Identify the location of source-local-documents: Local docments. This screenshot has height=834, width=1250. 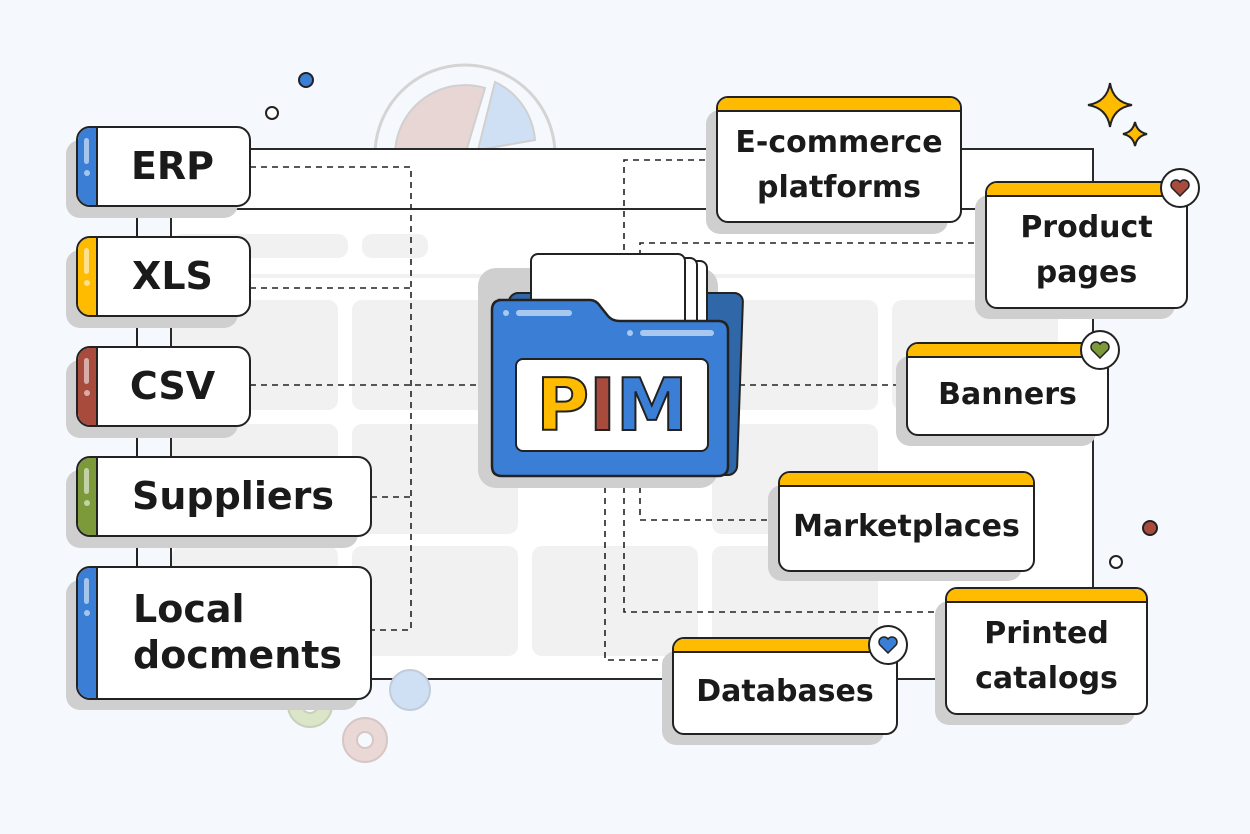
(224, 633).